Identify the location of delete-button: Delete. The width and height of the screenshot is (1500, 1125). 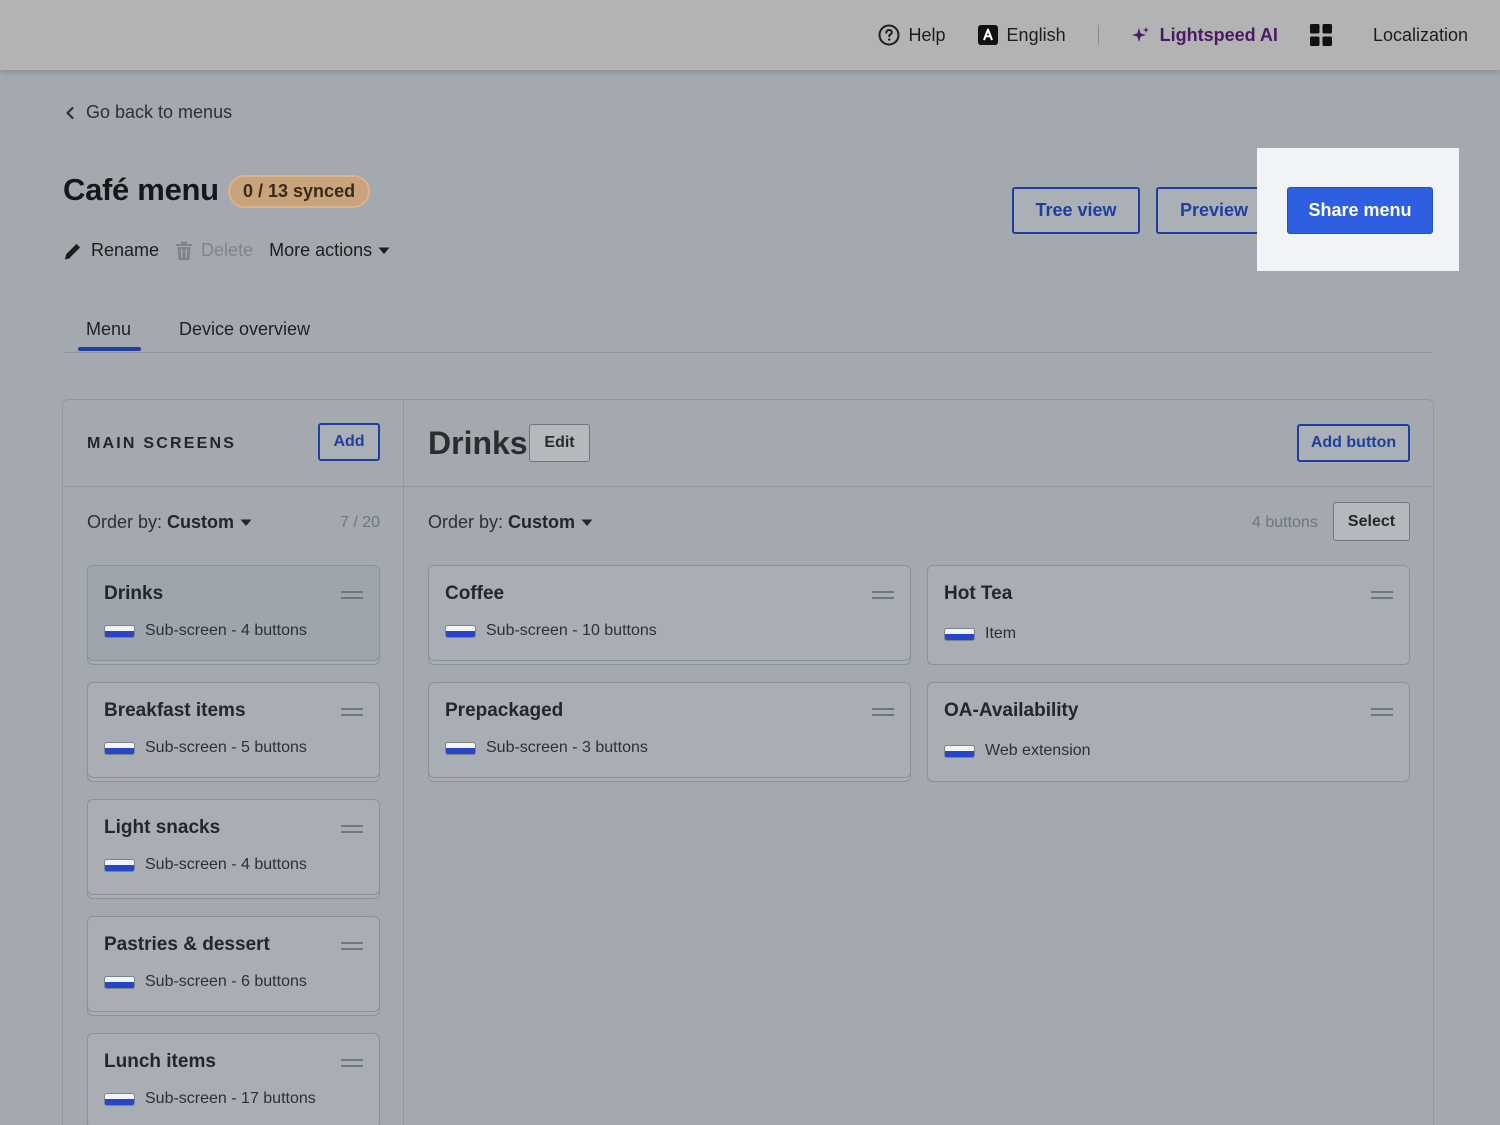
(214, 250).